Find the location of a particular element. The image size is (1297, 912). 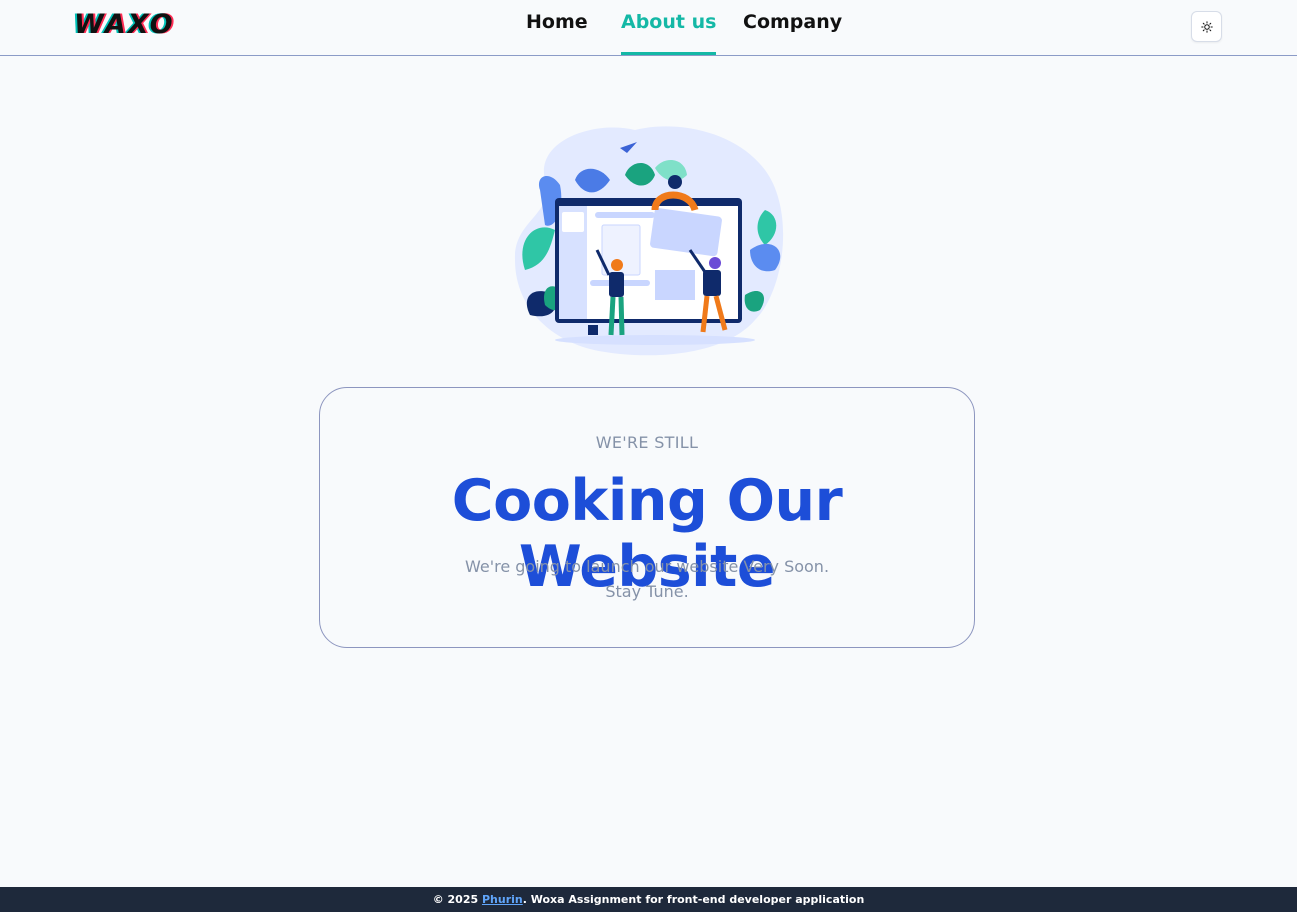

footer-copyright-prefix: © 2025 is located at coordinates (457, 899).